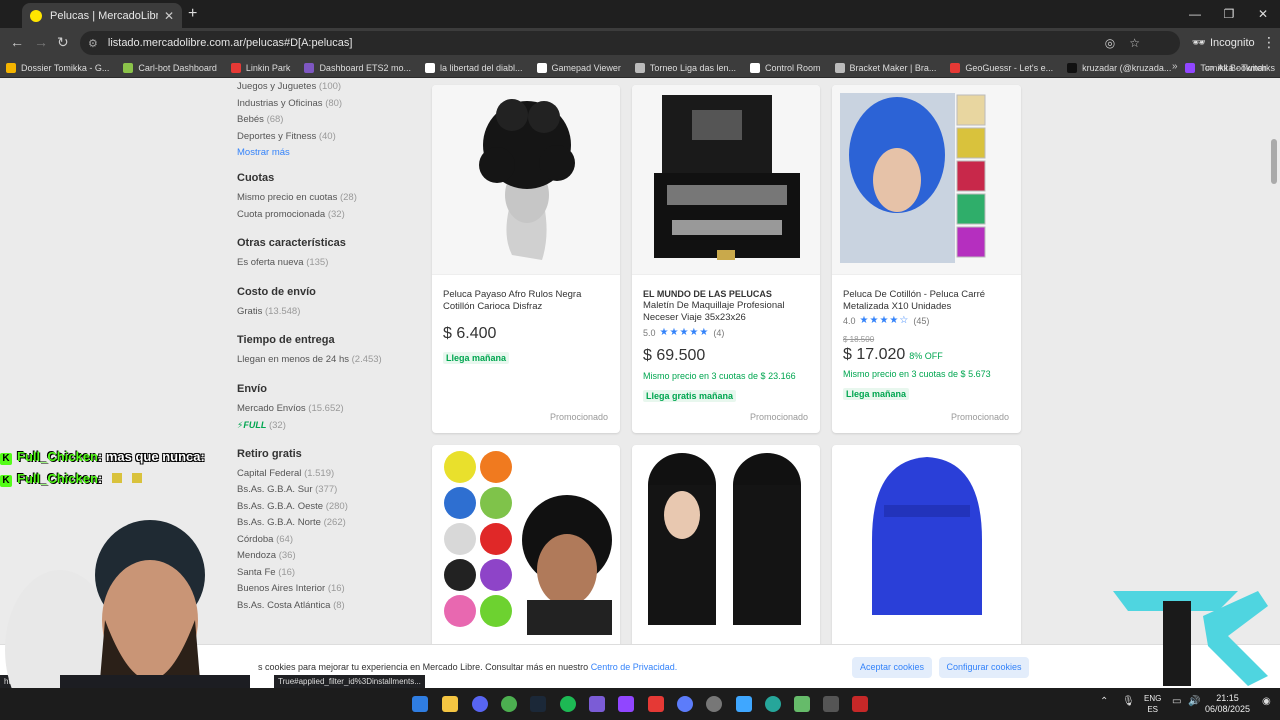  I want to click on menu-icon: ⋮, so click(1269, 42).